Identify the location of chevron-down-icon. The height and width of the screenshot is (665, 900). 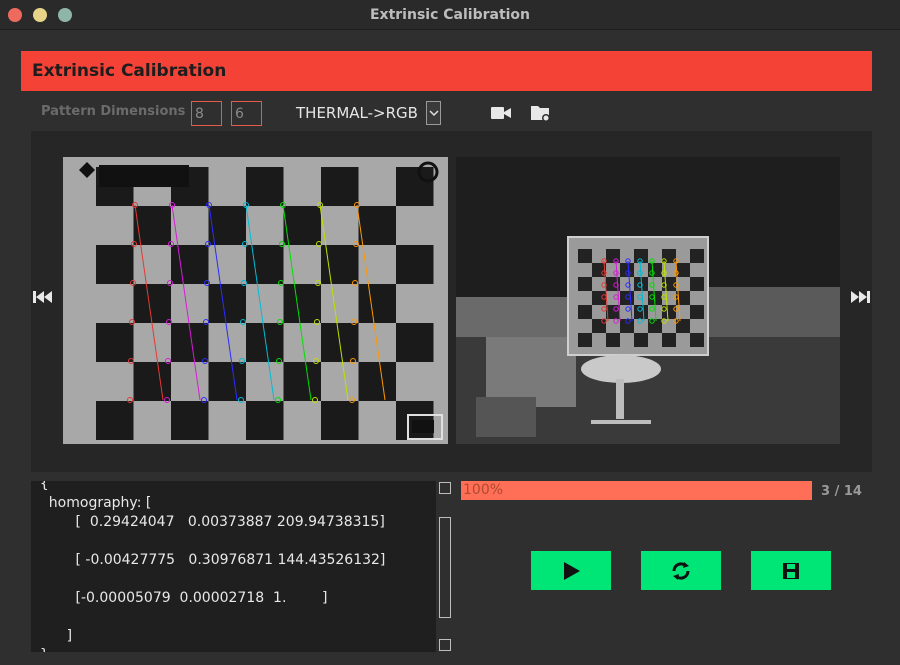
(434, 113).